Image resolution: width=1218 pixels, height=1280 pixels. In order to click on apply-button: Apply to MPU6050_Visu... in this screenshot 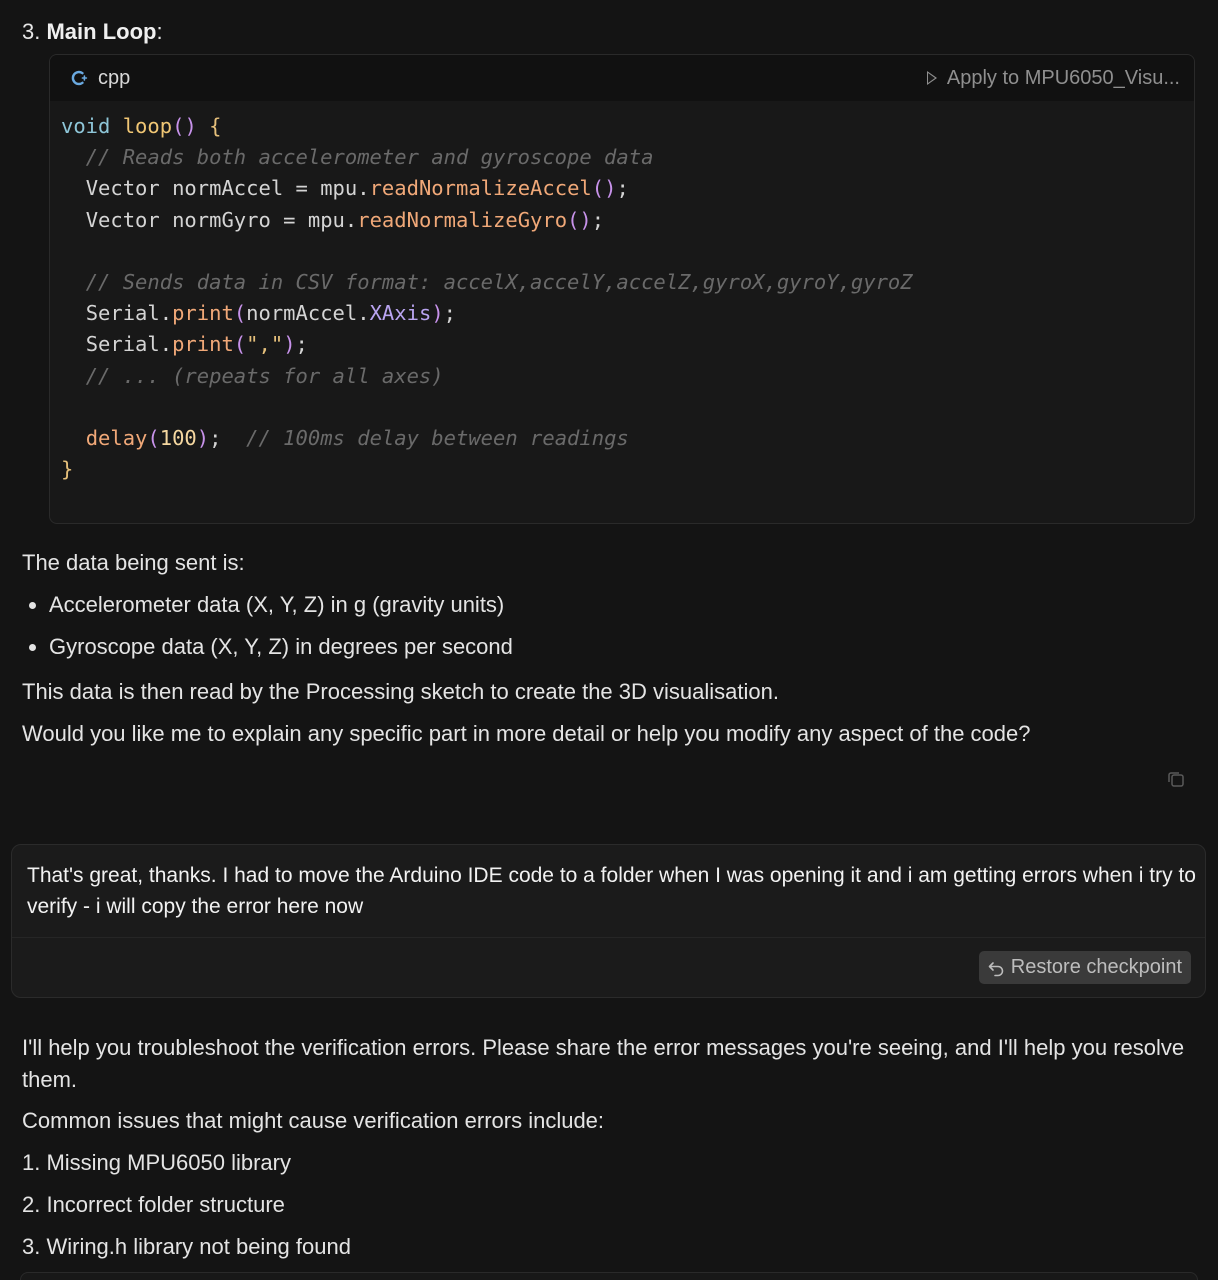, I will do `click(1053, 78)`.